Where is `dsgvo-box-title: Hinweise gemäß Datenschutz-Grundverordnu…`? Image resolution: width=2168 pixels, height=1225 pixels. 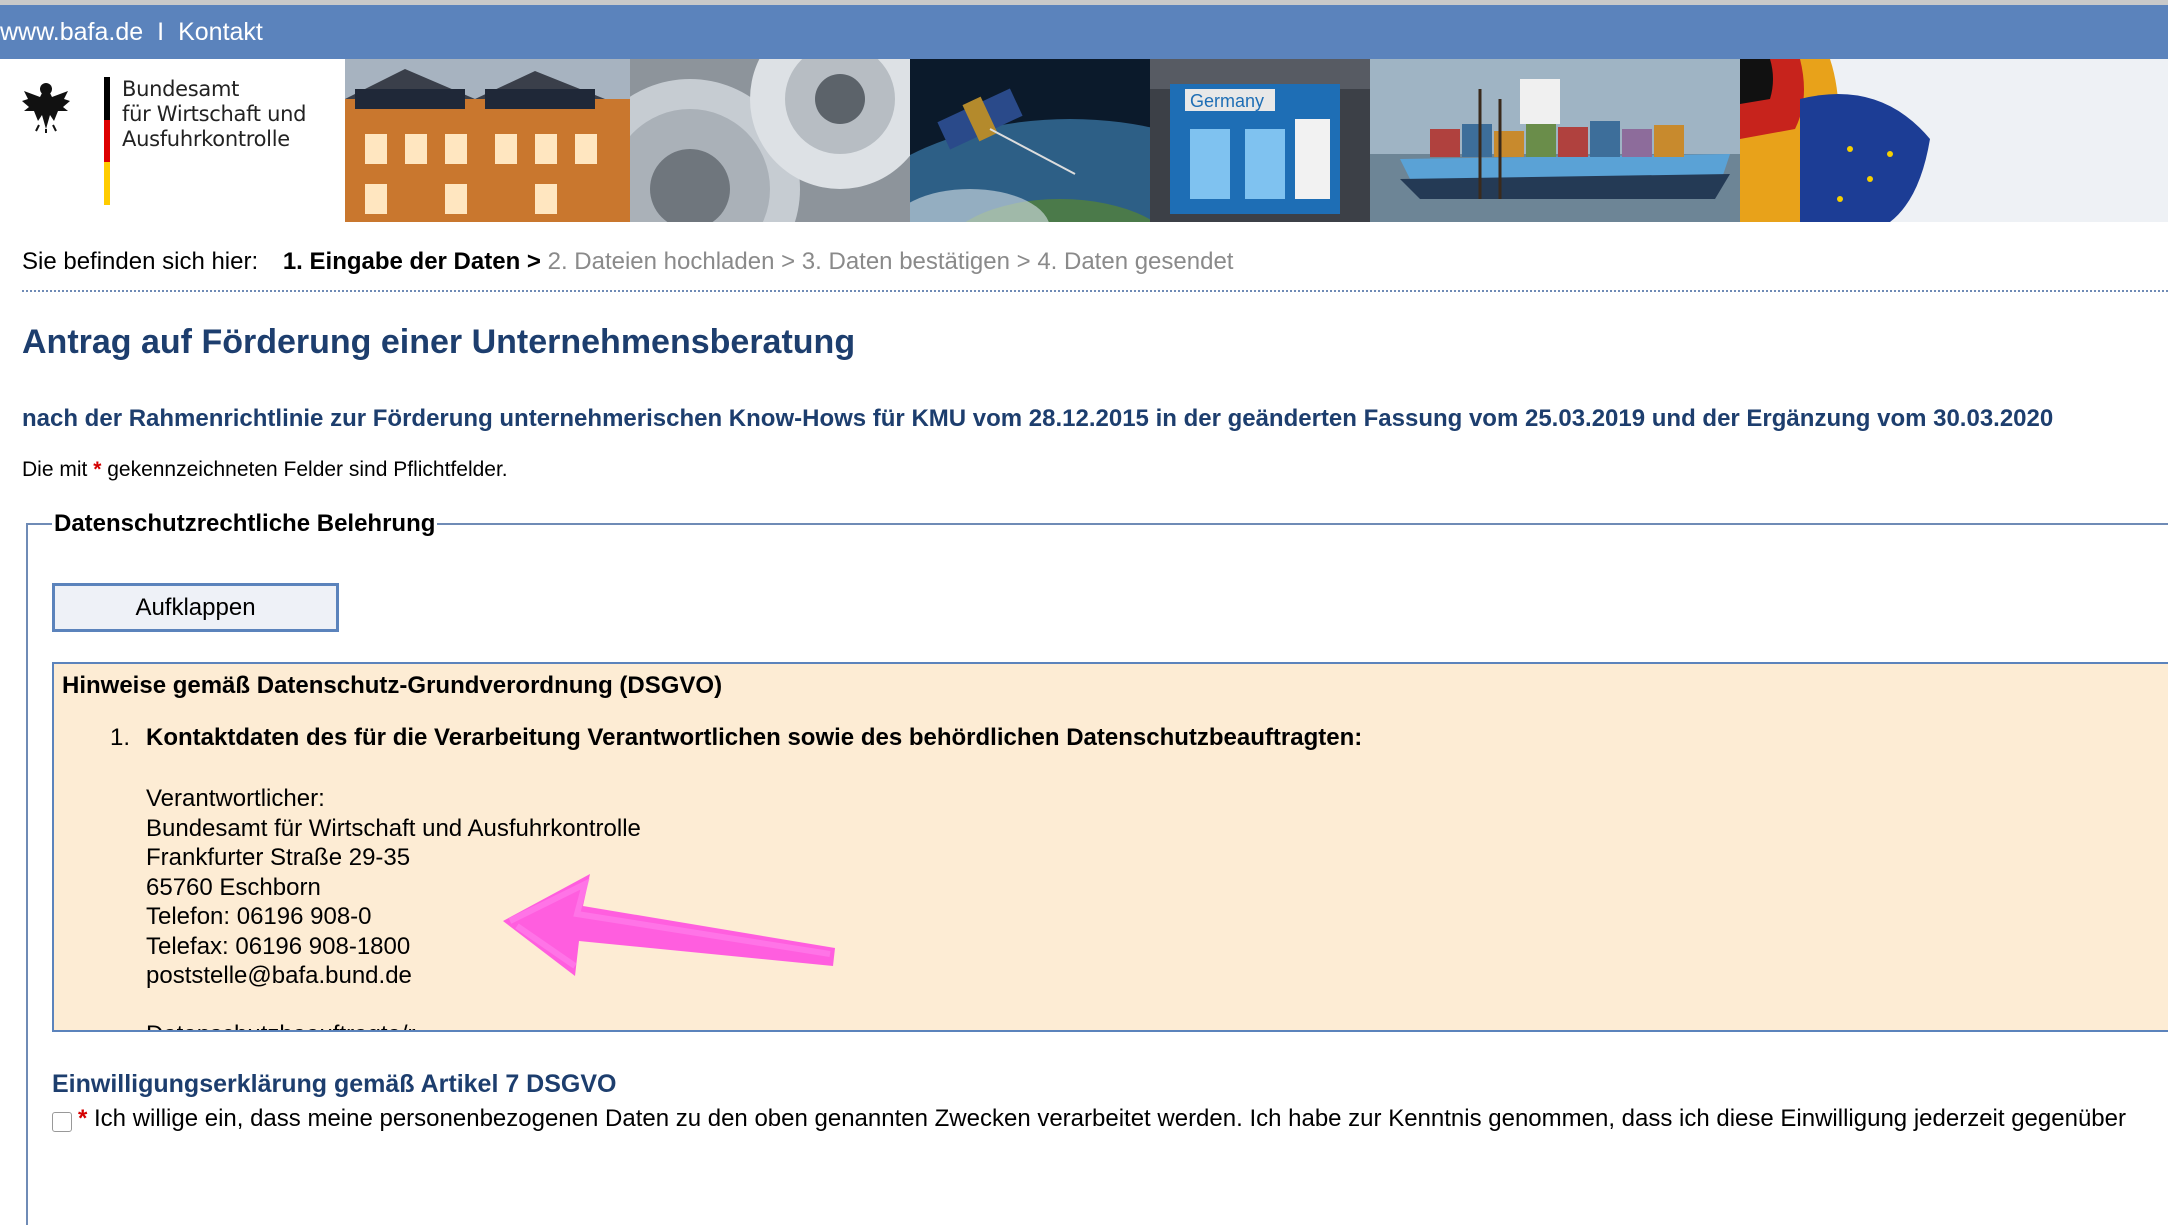 dsgvo-box-title: Hinweise gemäß Datenschutz-Grundverordnu… is located at coordinates (392, 685).